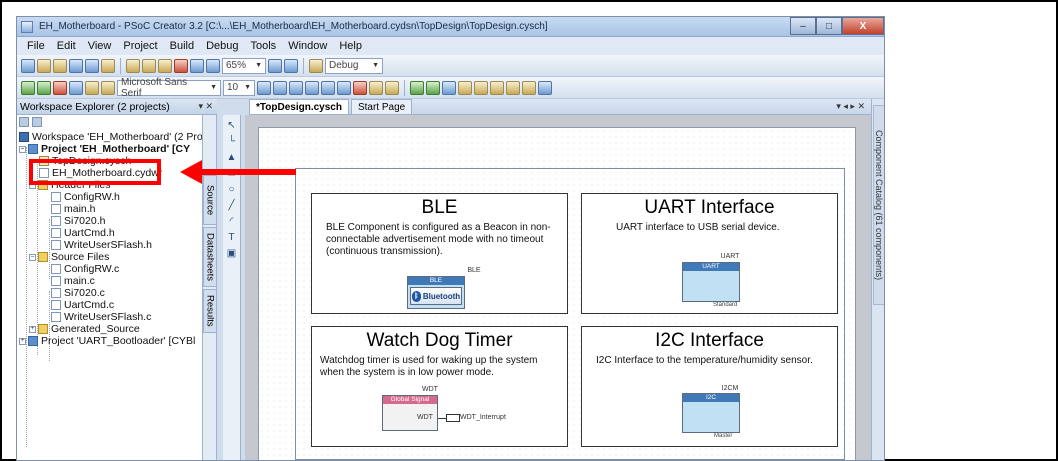 The height and width of the screenshot is (461, 1058). I want to click on tab-topdesign: *TopDesign.cysch, so click(299, 106).